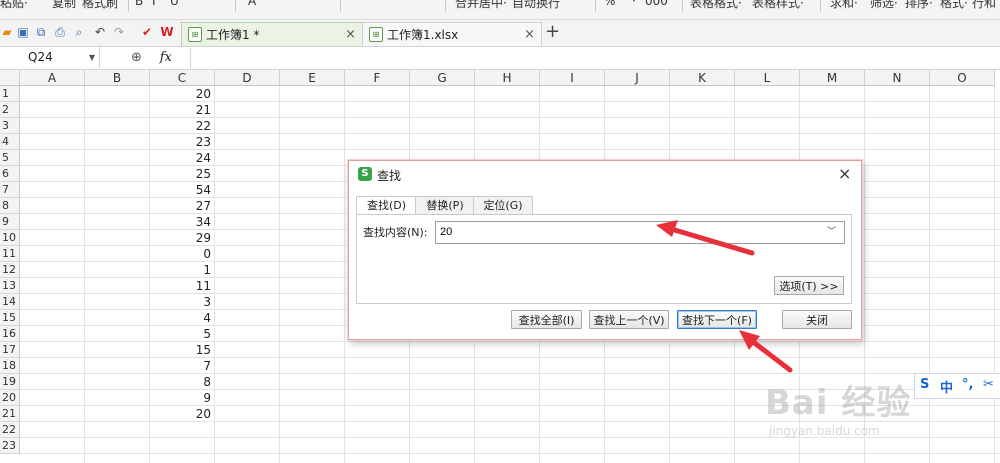 Image resolution: width=1000 pixels, height=463 pixels. Describe the element at coordinates (844, 5) in the screenshot. I see `ribbon-item: 求和·` at that location.